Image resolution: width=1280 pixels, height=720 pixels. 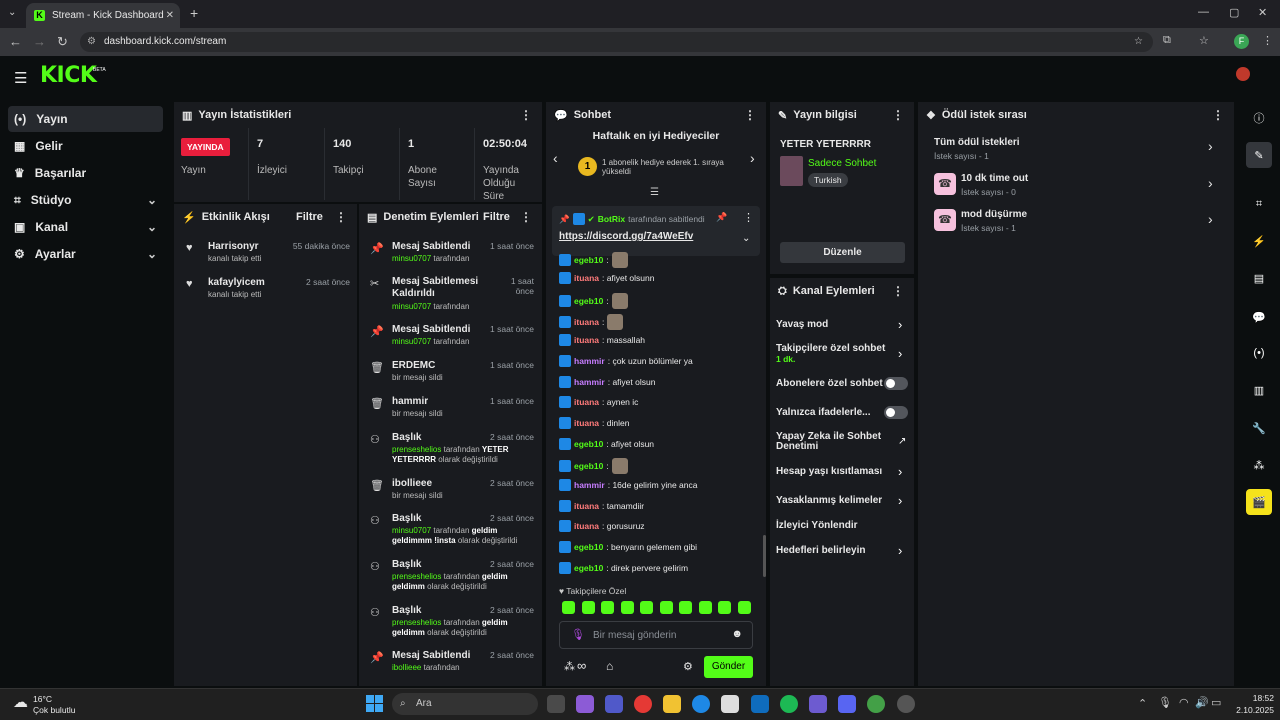 I want to click on sidebar-item-yayin: (•) Yayın, so click(x=85, y=119).